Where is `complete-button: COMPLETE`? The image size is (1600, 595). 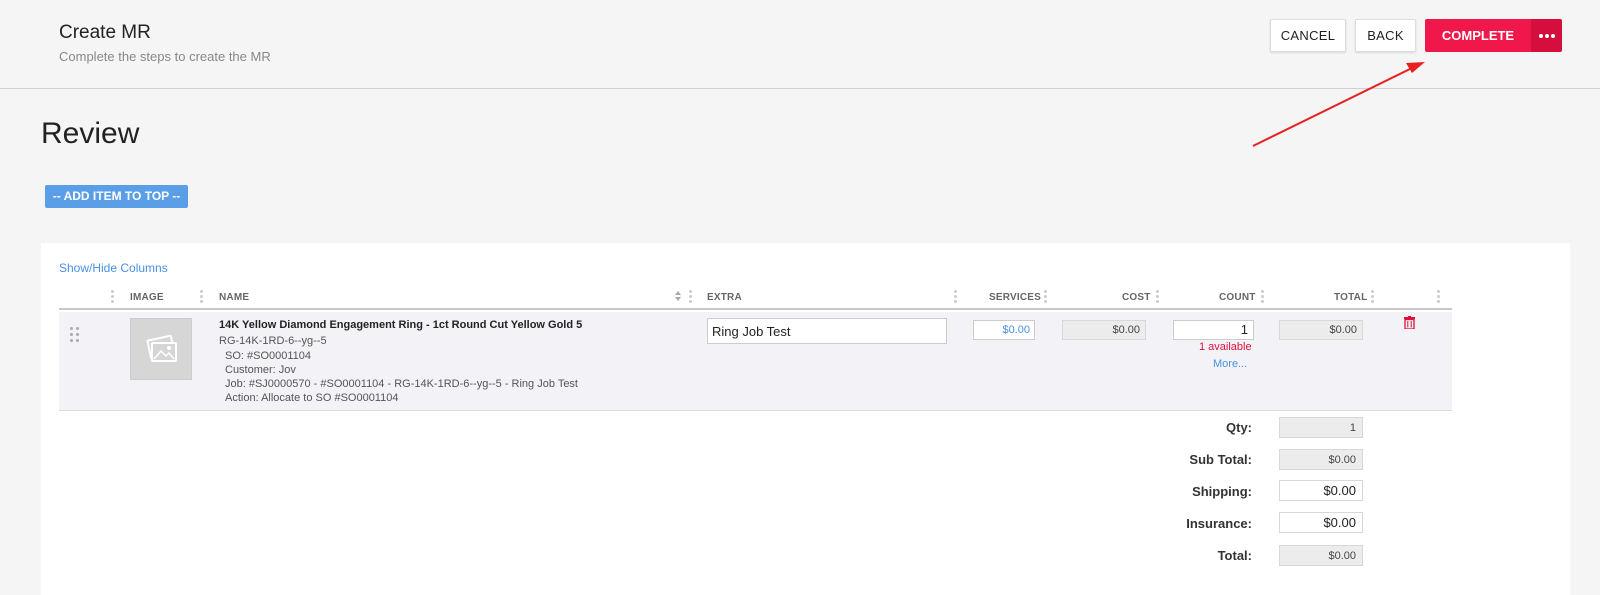 complete-button: COMPLETE is located at coordinates (1478, 35).